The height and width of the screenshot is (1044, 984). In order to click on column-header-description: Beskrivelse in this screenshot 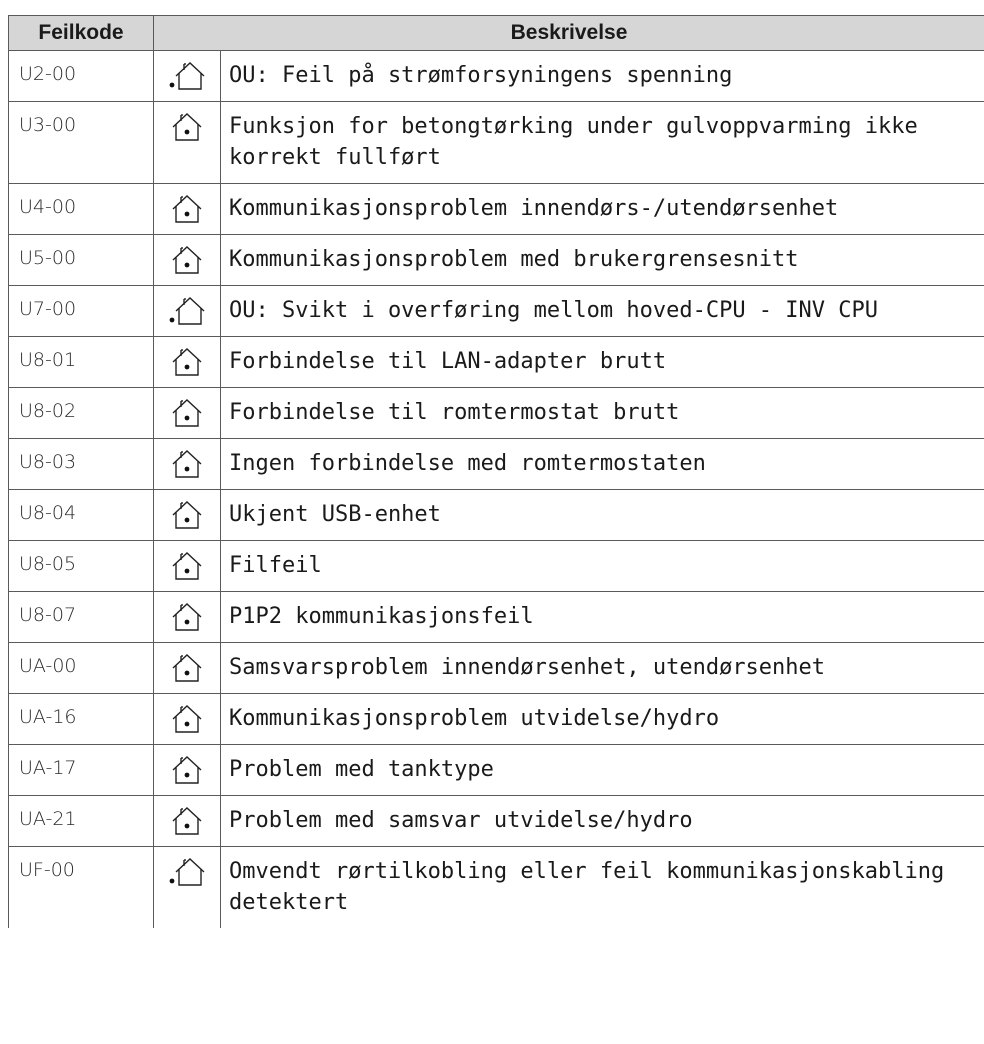, I will do `click(568, 33)`.